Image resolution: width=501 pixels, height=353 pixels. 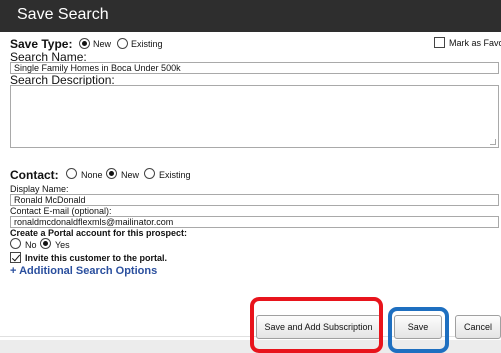 I want to click on contact-email-label: Contact E-mail (optional):, so click(x=61, y=211).